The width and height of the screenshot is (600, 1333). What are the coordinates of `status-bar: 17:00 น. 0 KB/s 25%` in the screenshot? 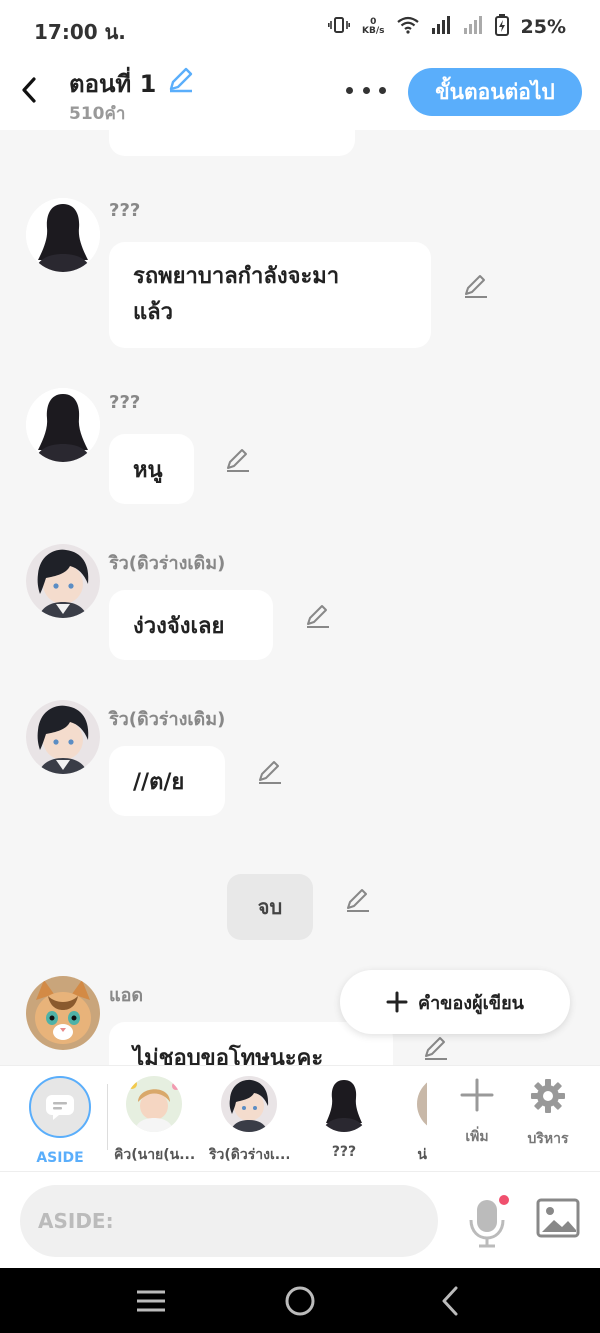 It's located at (300, 28).